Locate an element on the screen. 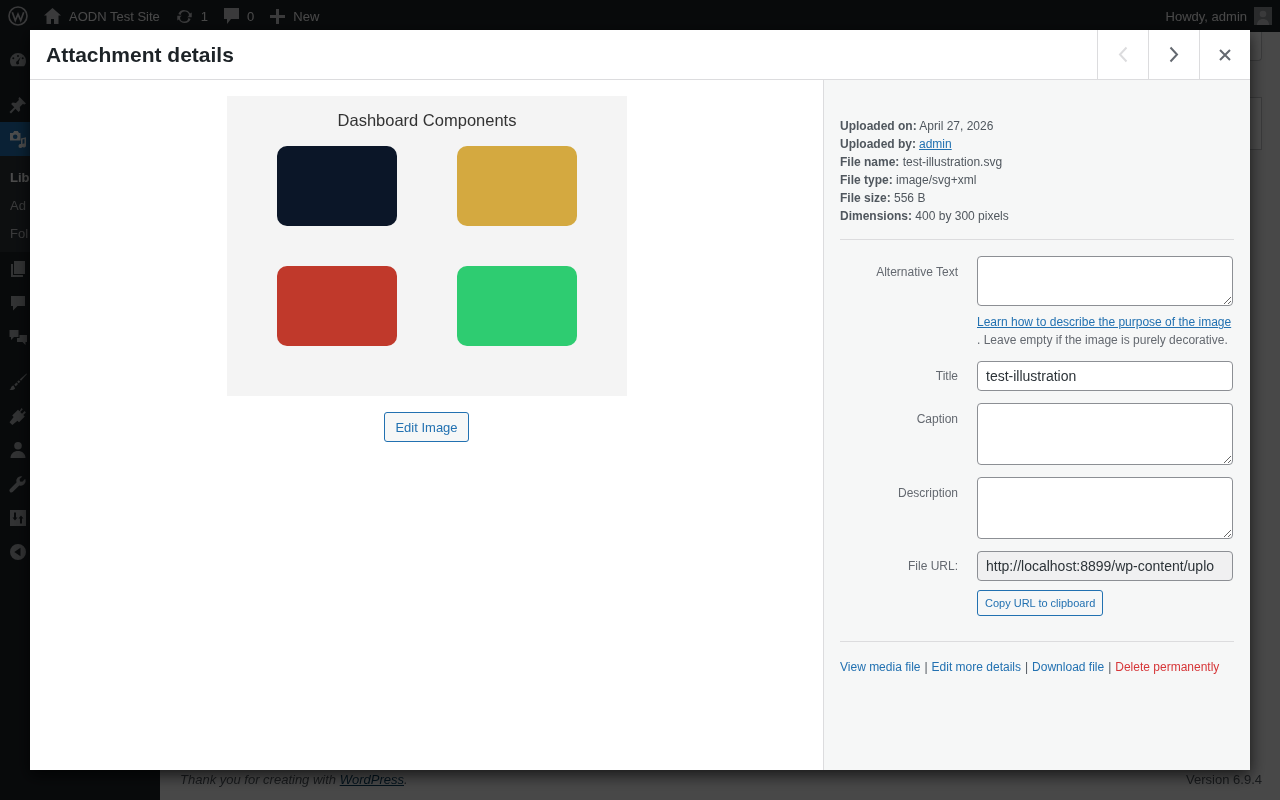  description-field is located at coordinates (1105, 508).